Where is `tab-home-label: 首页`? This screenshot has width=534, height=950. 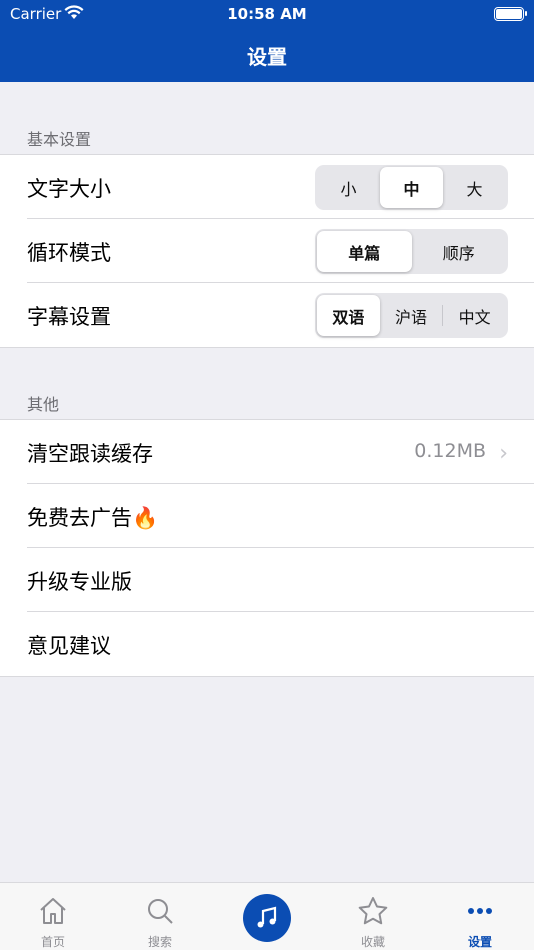
tab-home-label: 首页 is located at coordinates (52, 942).